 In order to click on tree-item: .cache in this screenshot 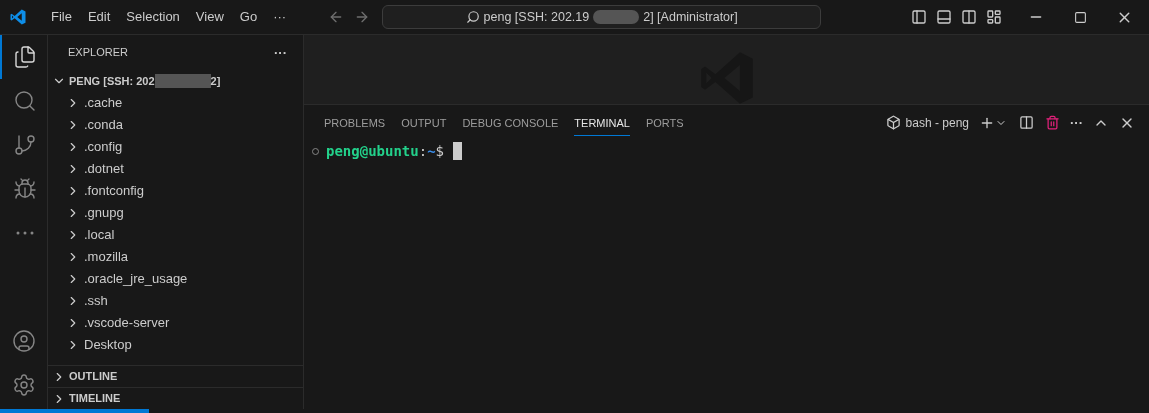, I will do `click(175, 103)`.